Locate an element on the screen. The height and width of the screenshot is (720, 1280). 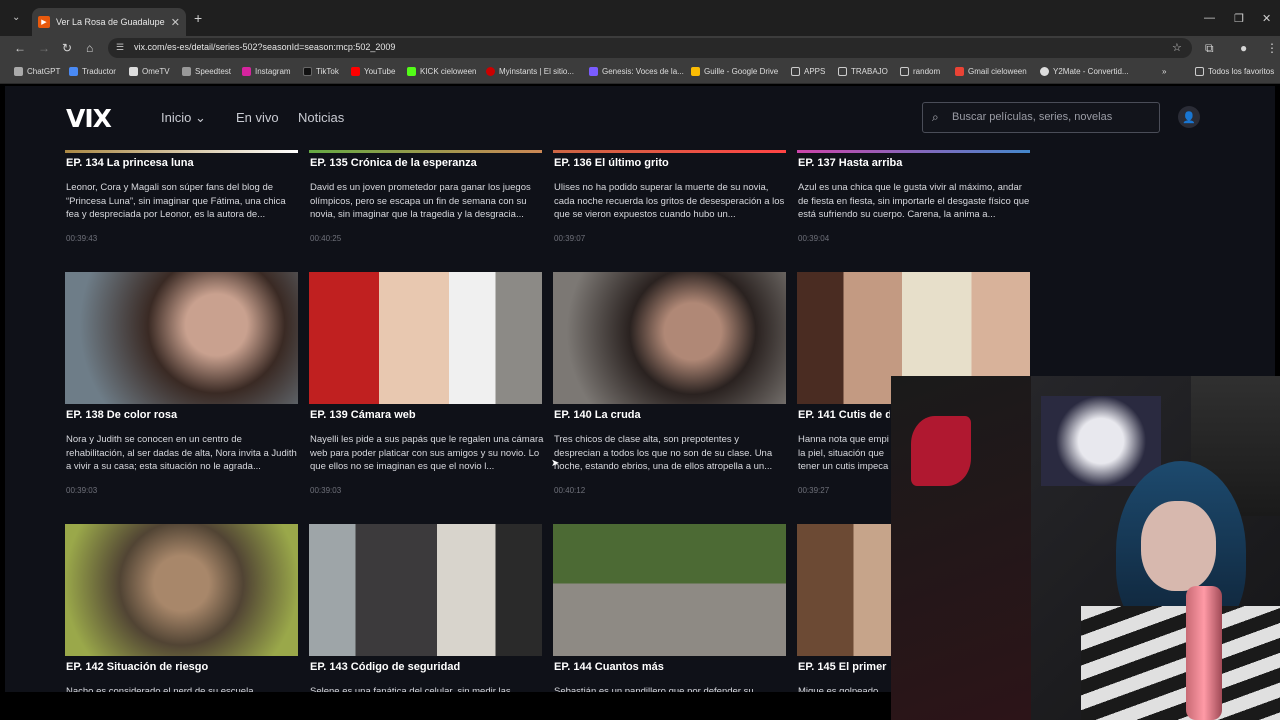
profile-icon: ● is located at coordinates (1243, 48).